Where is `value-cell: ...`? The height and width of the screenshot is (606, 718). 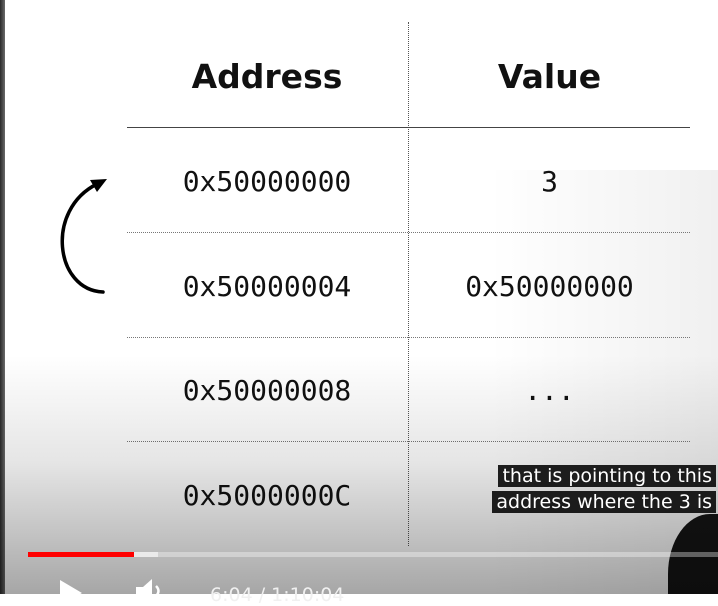
value-cell: ... is located at coordinates (549, 390).